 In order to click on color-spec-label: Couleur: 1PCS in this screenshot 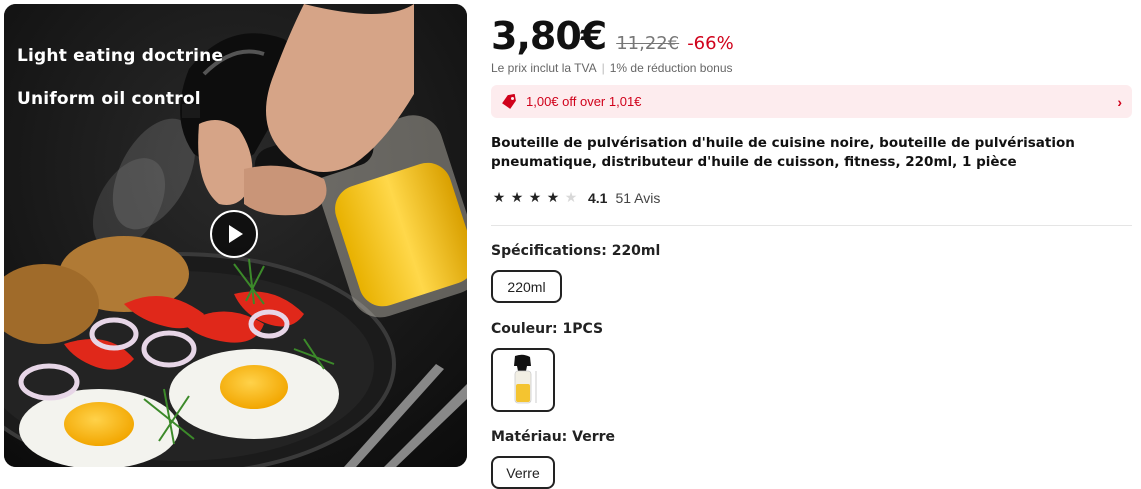, I will do `click(547, 329)`.